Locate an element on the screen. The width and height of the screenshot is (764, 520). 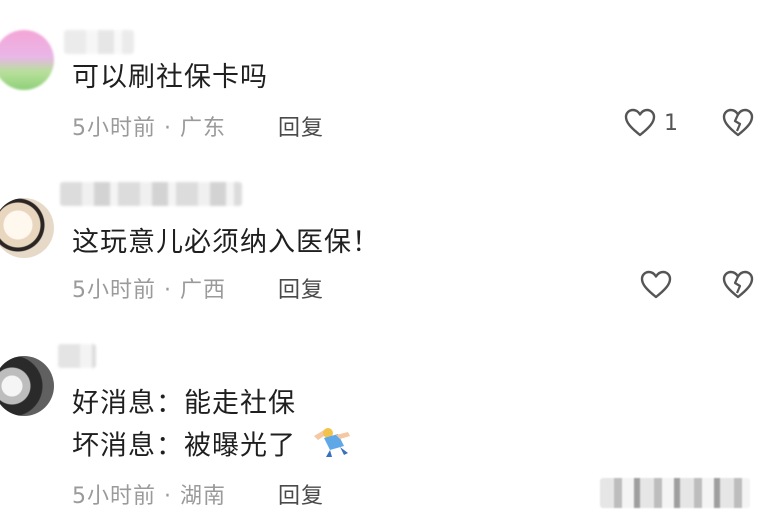
comment-text-line-1: 好消息：能走社保 is located at coordinates (184, 403).